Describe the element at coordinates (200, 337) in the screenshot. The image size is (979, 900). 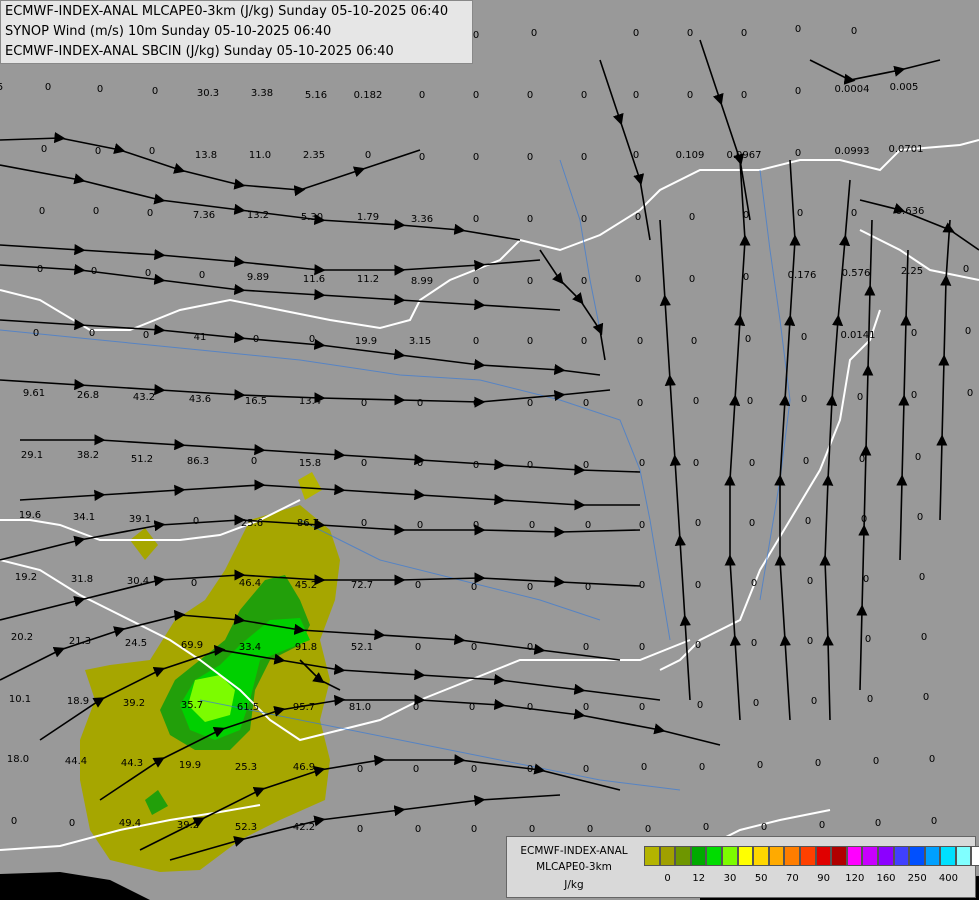
I see `sbcin-label: 41` at that location.